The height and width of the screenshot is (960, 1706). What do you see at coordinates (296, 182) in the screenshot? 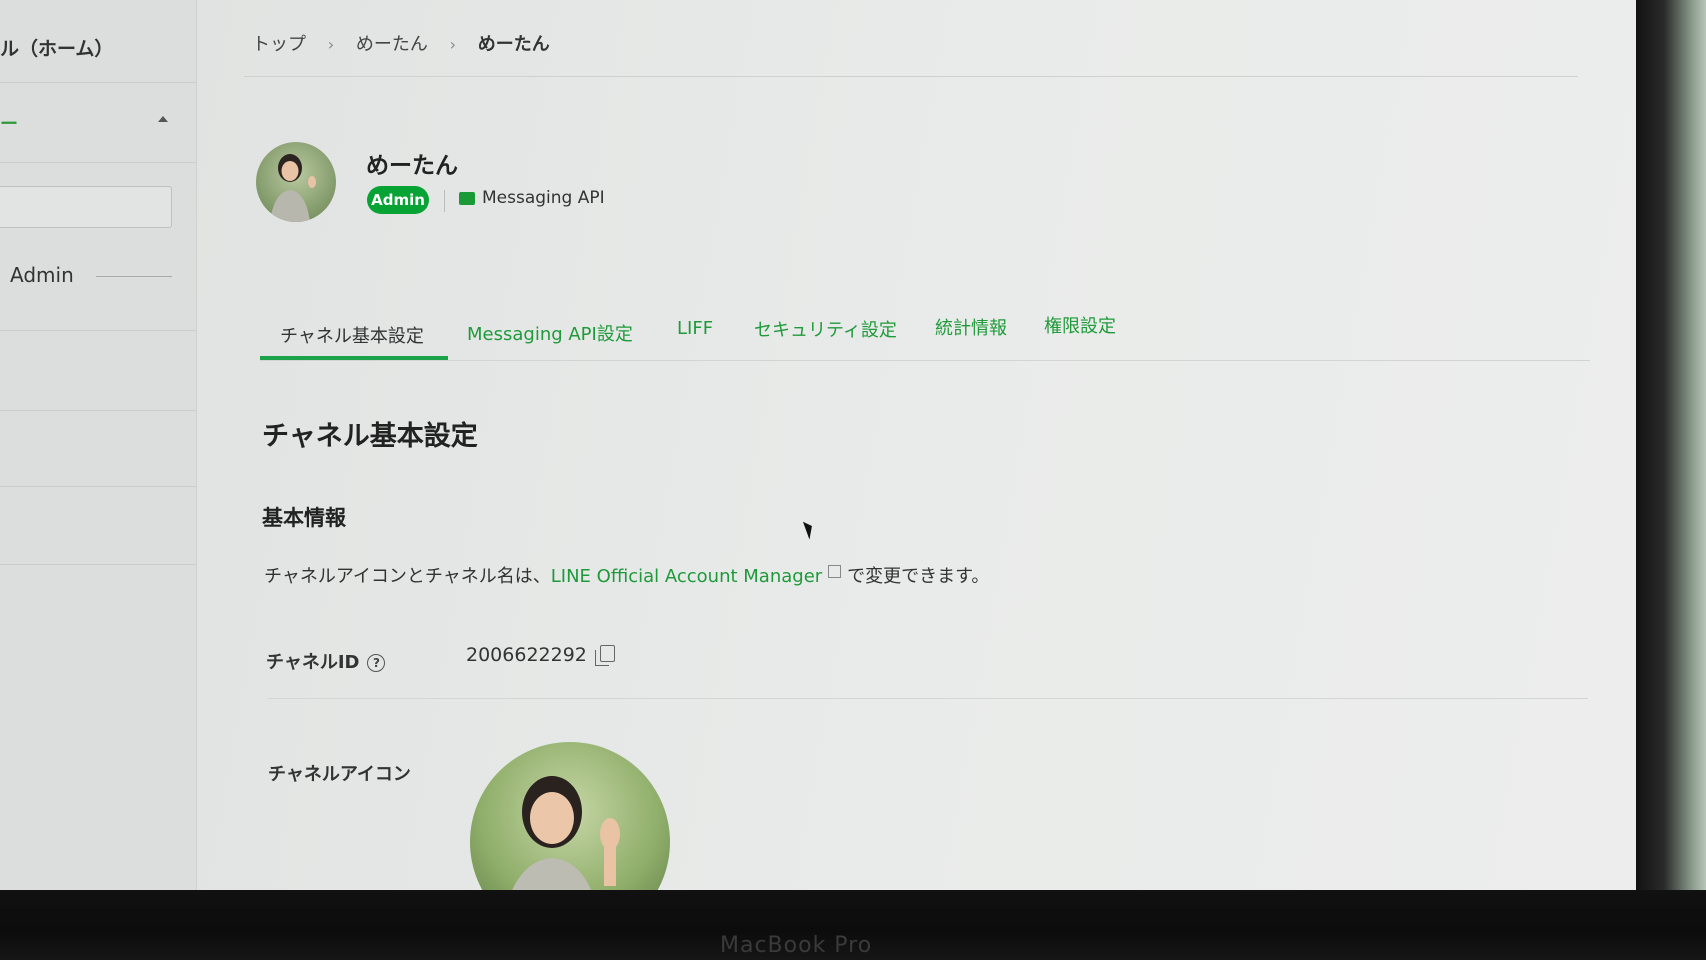
I see `channel-avatar` at bounding box center [296, 182].